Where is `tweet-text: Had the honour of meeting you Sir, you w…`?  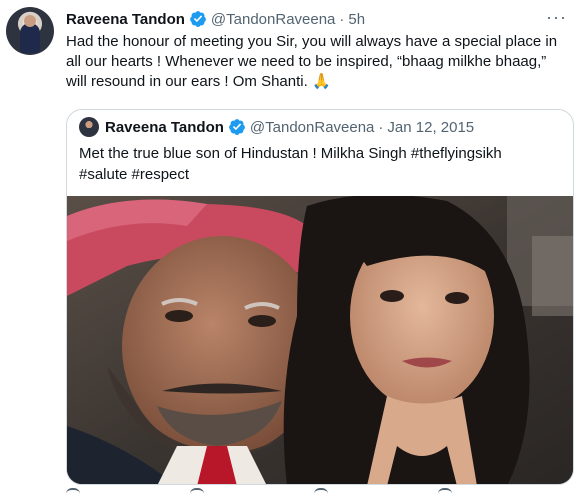 tweet-text: Had the honour of meeting you Sir, you w… is located at coordinates (312, 61).